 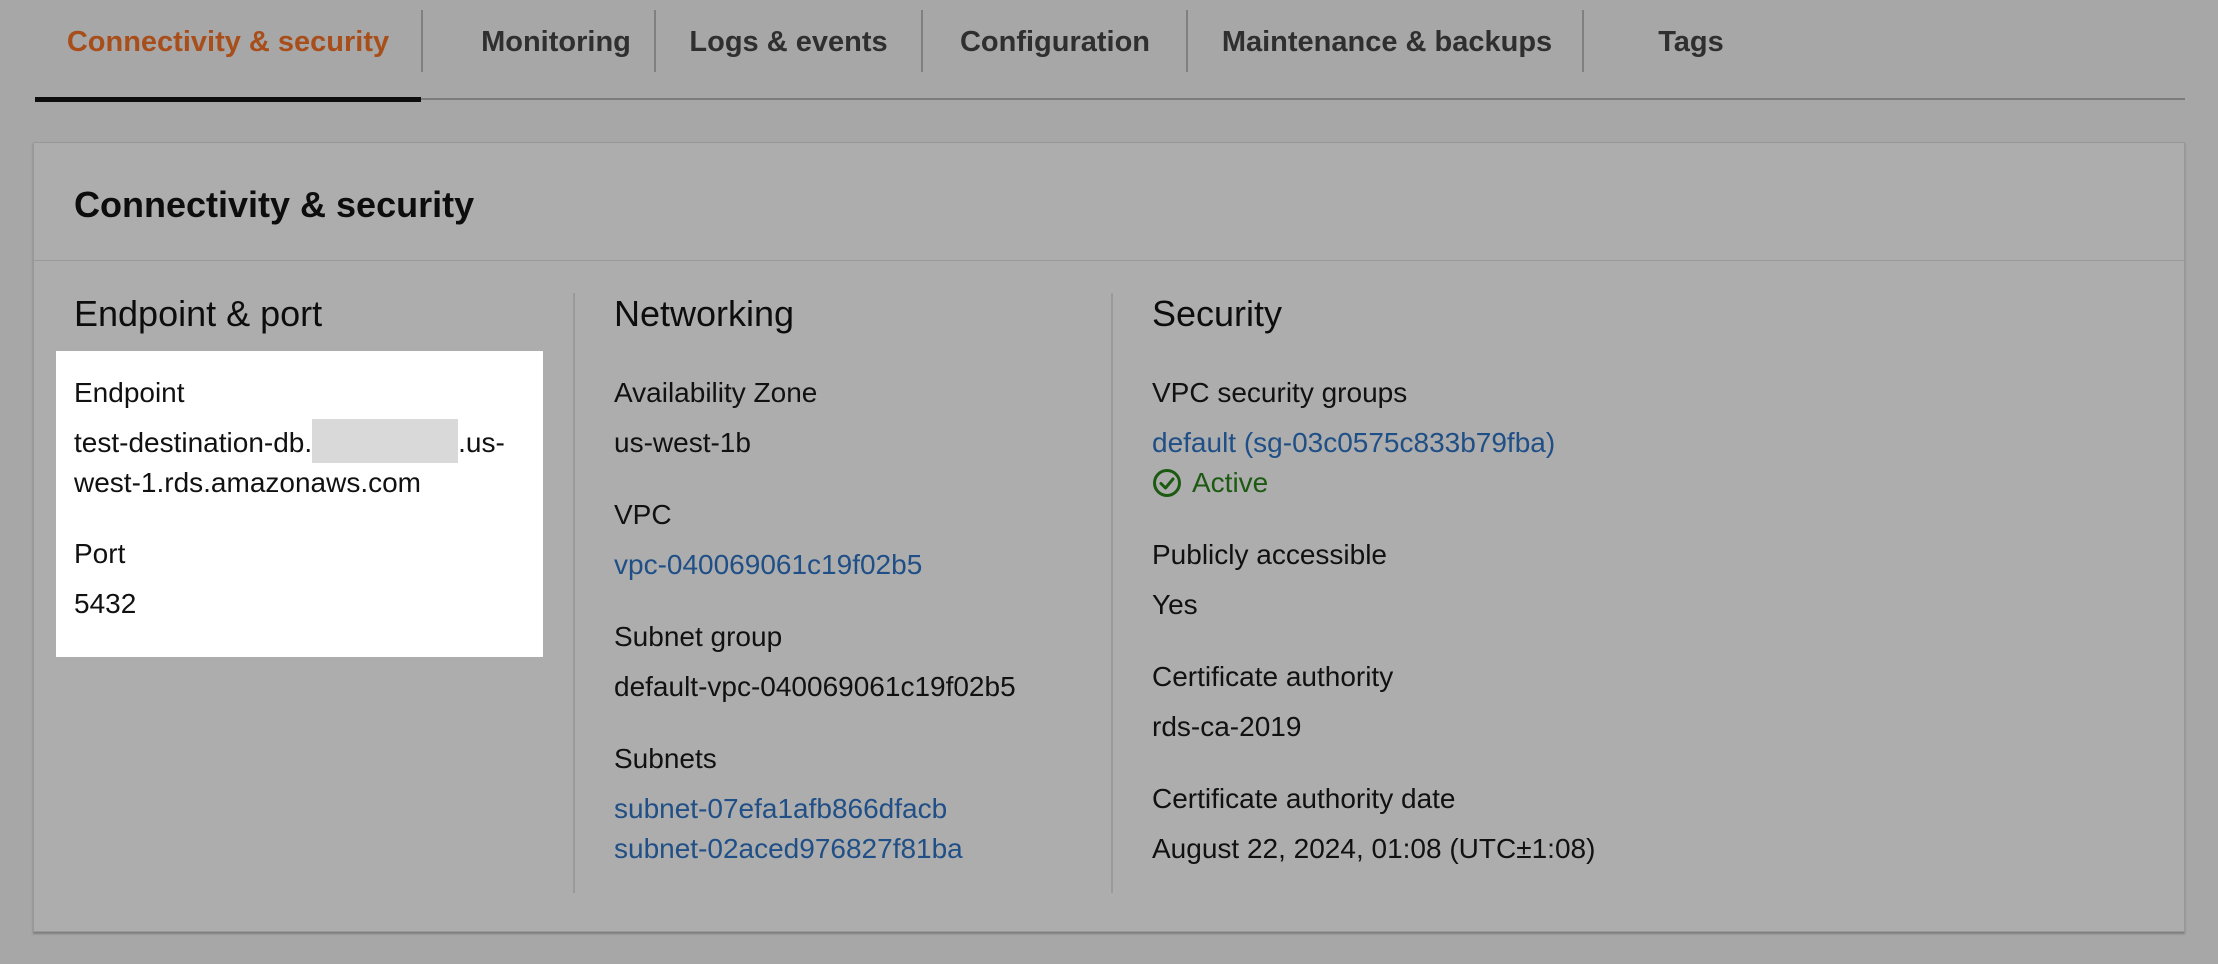 I want to click on availability-zone-value: us-west-1b, so click(x=682, y=442).